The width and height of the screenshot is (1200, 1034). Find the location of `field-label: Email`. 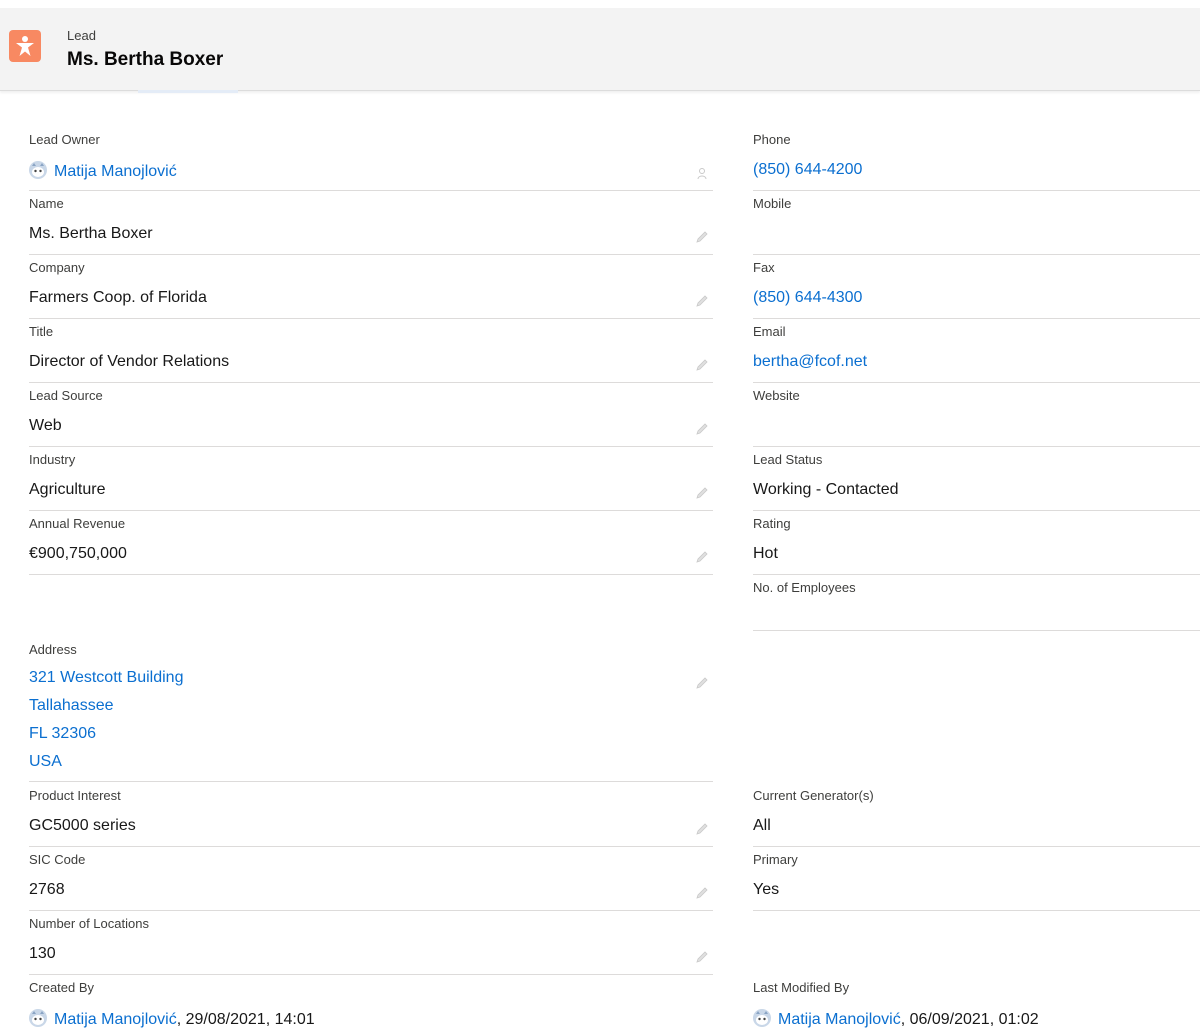

field-label: Email is located at coordinates (769, 331).